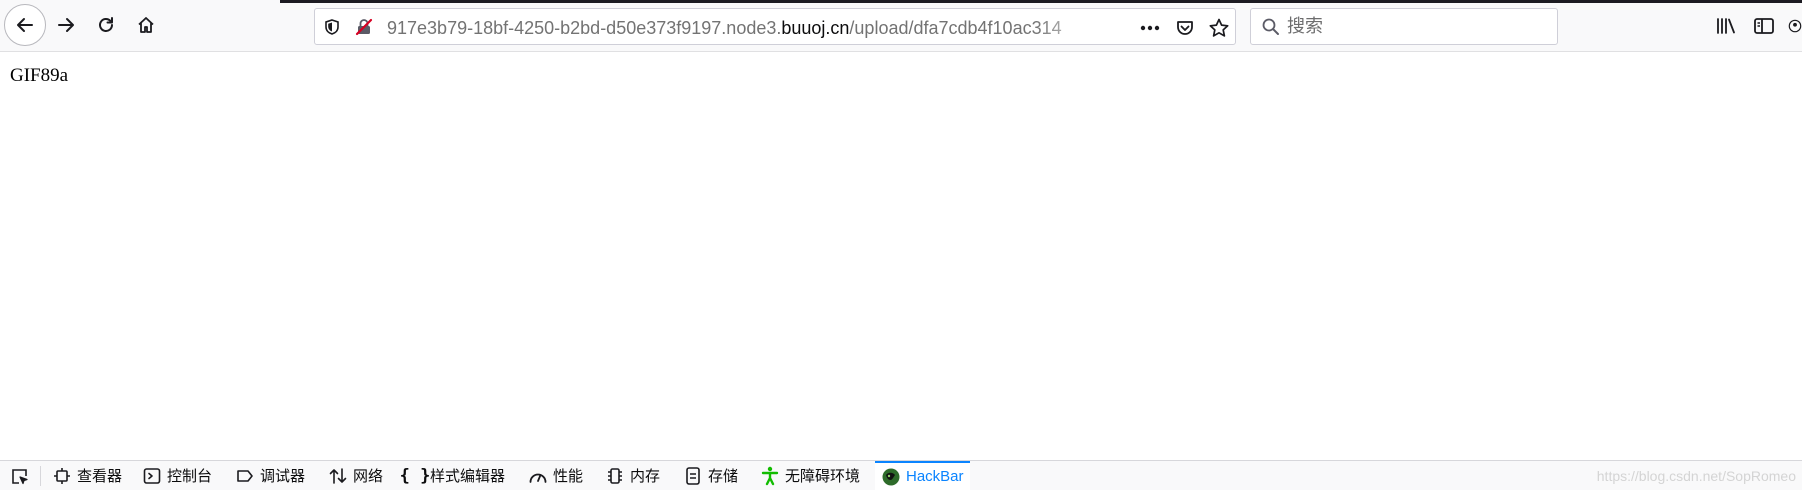 The image size is (1802, 490). I want to click on more-dots-icon, so click(1150, 28).